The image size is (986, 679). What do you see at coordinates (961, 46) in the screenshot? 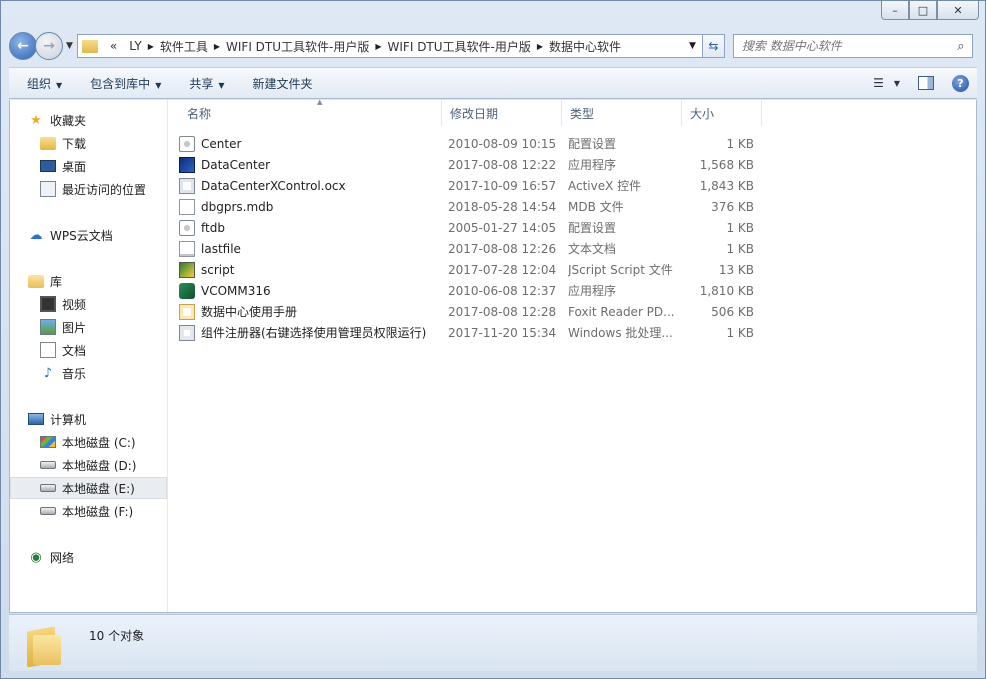
I see `search-icon: ⌕` at bounding box center [961, 46].